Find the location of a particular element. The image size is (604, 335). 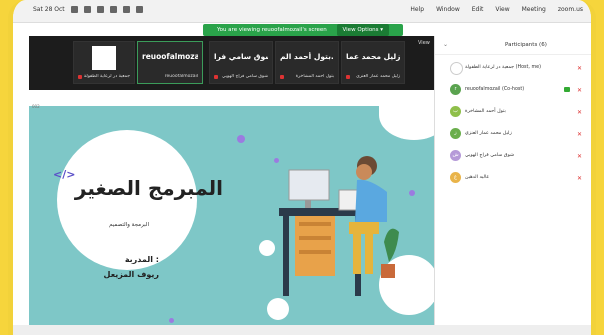

teacher-name: ريوف المزيعل is located at coordinates (131, 274).